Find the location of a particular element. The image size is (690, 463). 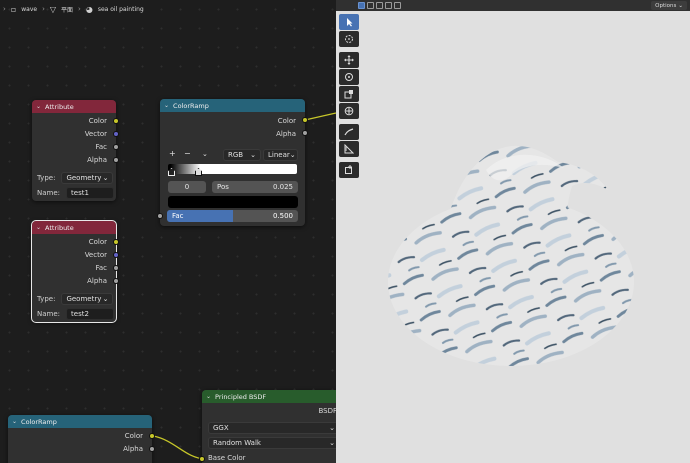

name-row: Name: test2 is located at coordinates (76, 314).